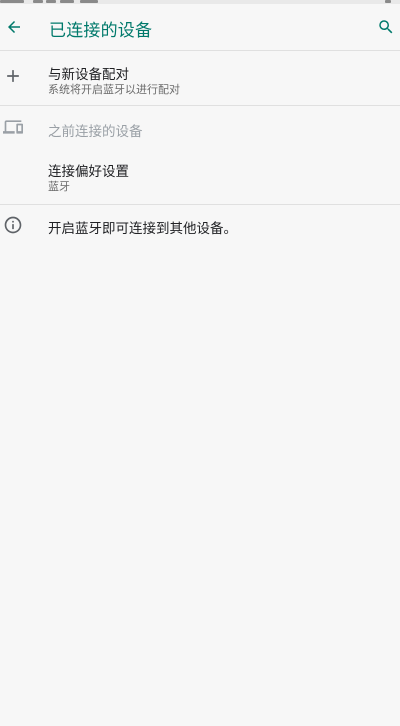 This screenshot has height=726, width=400. What do you see at coordinates (13, 76) in the screenshot?
I see `plus-icon` at bounding box center [13, 76].